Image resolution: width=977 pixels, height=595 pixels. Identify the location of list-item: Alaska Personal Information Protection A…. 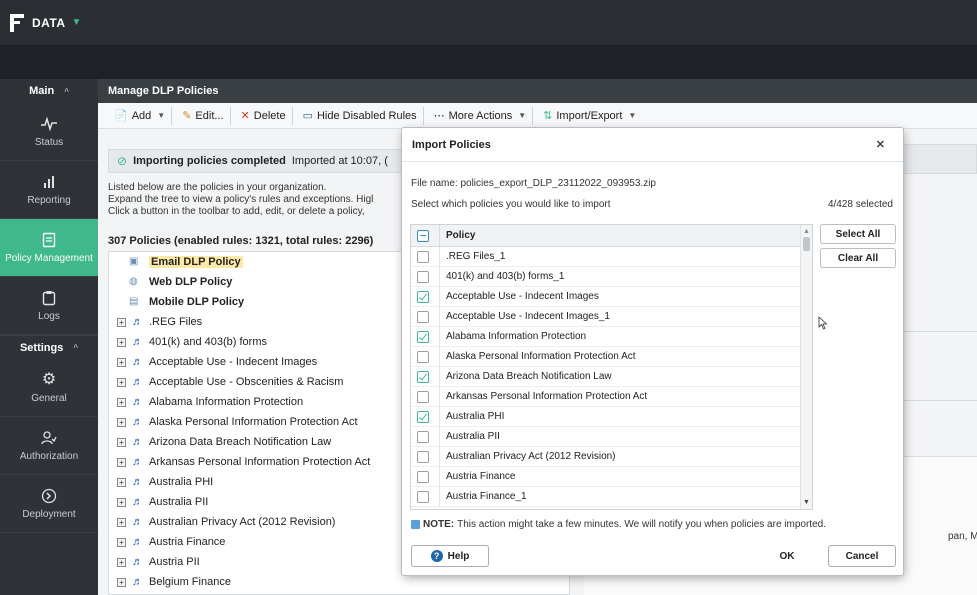
(611, 356).